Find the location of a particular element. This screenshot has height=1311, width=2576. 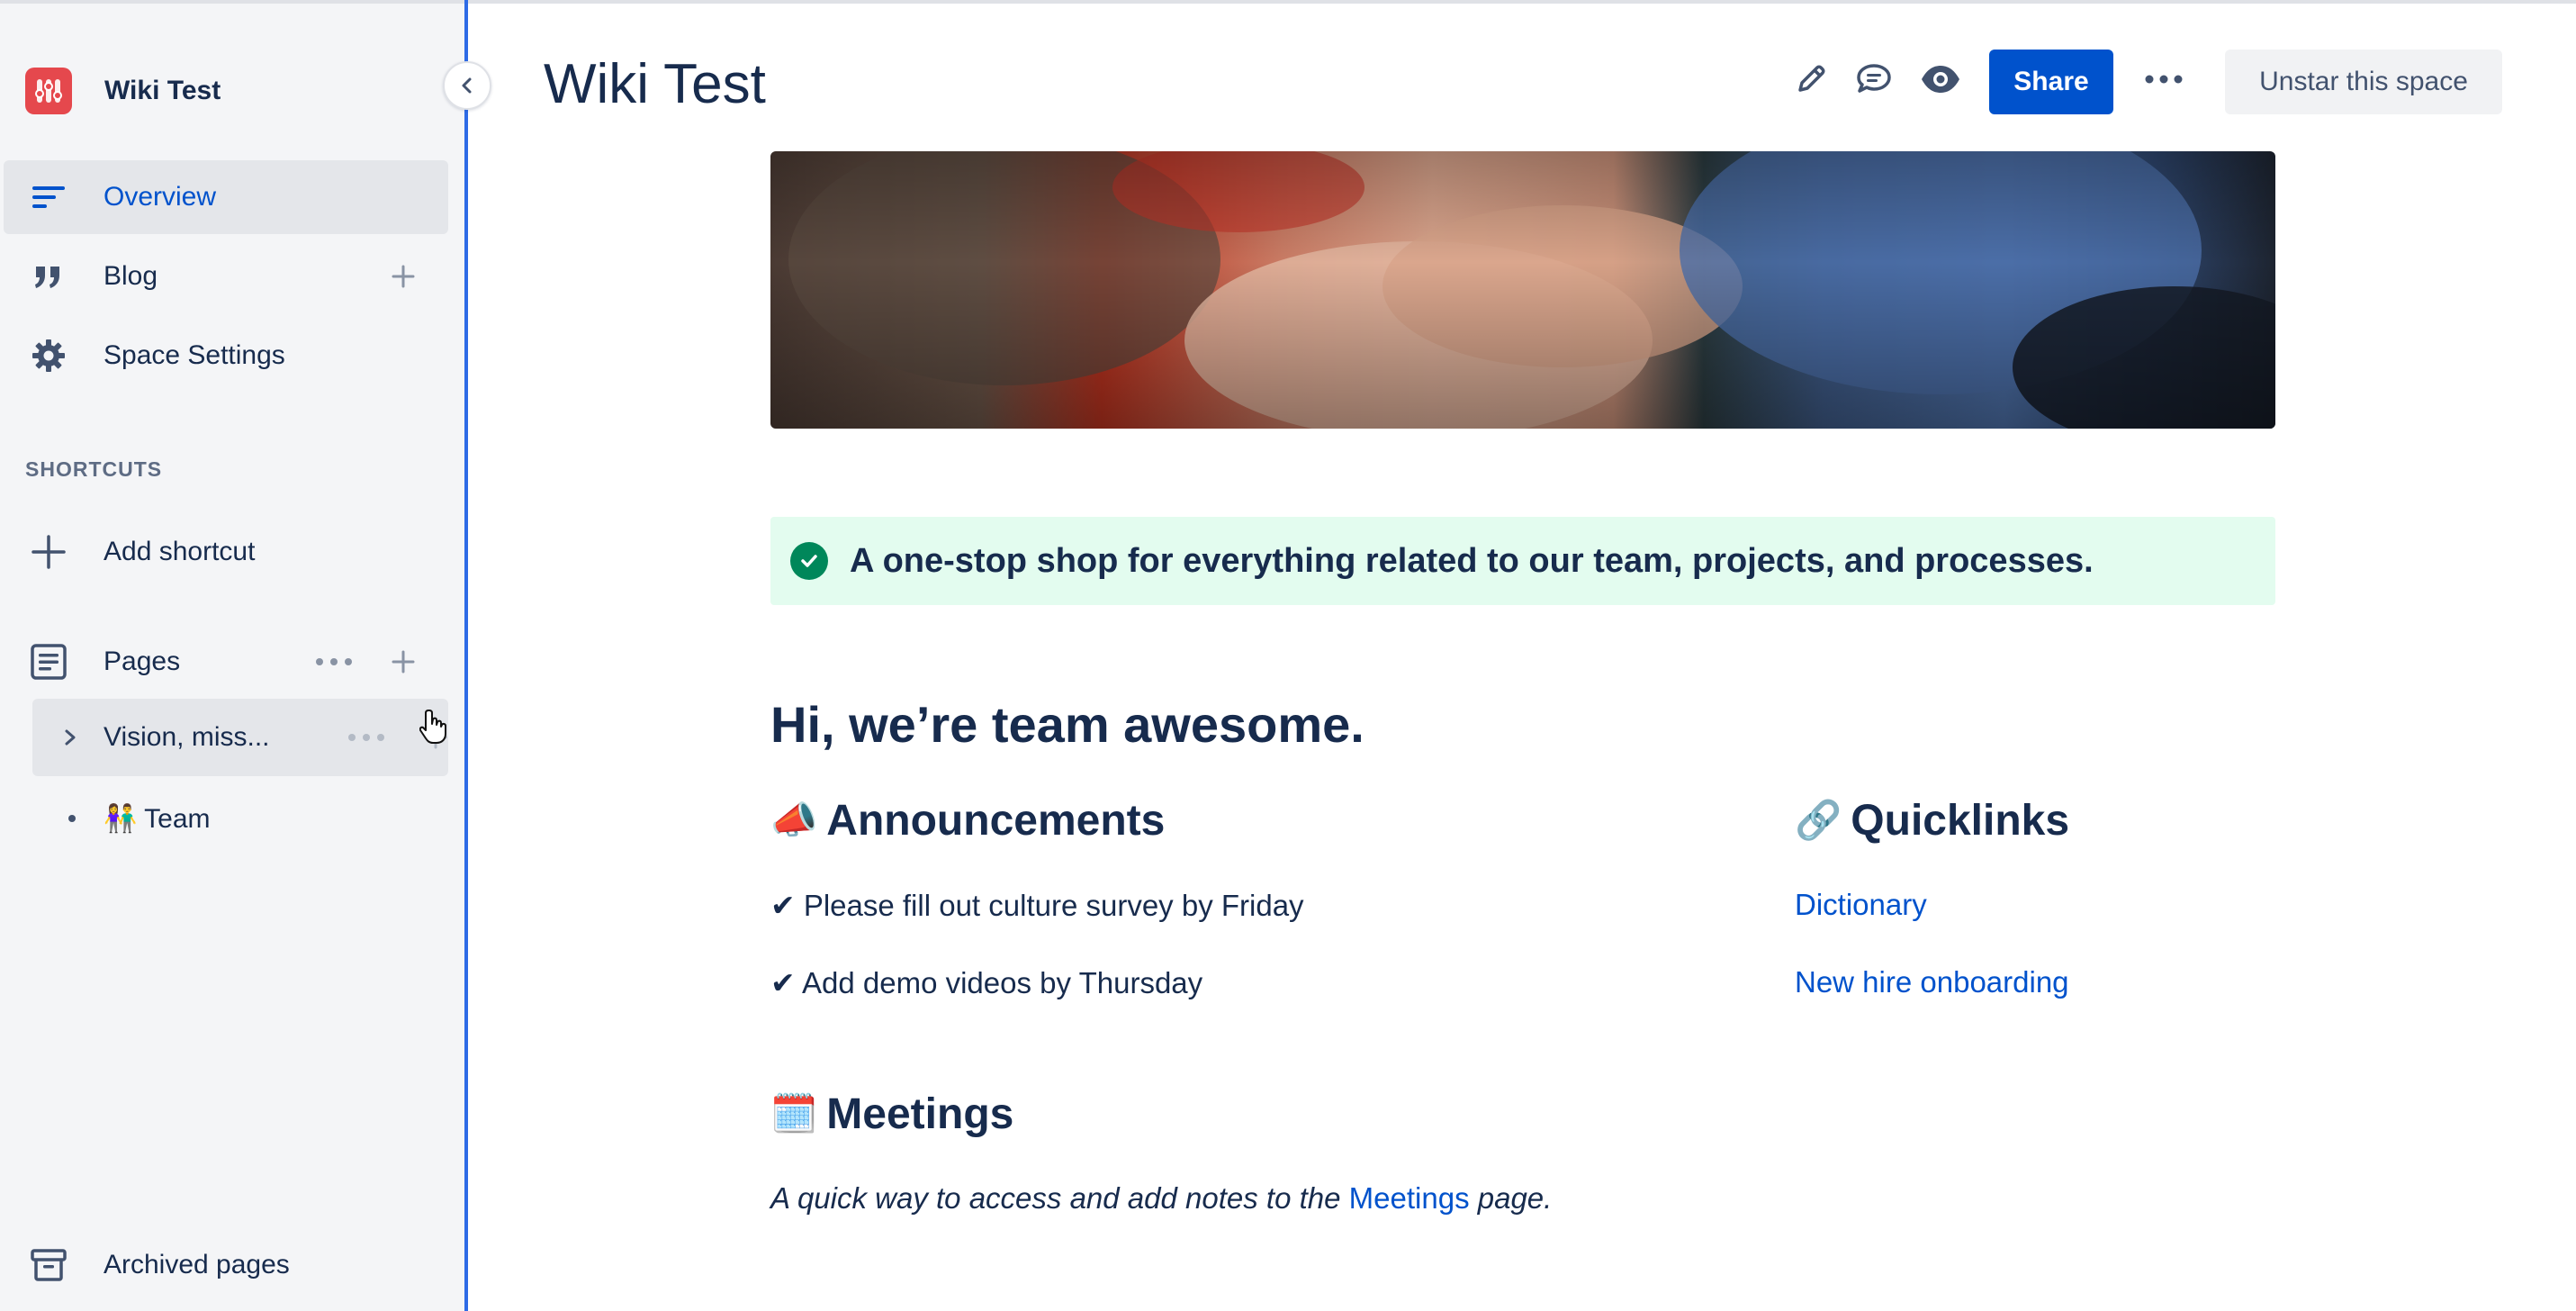

pages-icon is located at coordinates (48, 661).